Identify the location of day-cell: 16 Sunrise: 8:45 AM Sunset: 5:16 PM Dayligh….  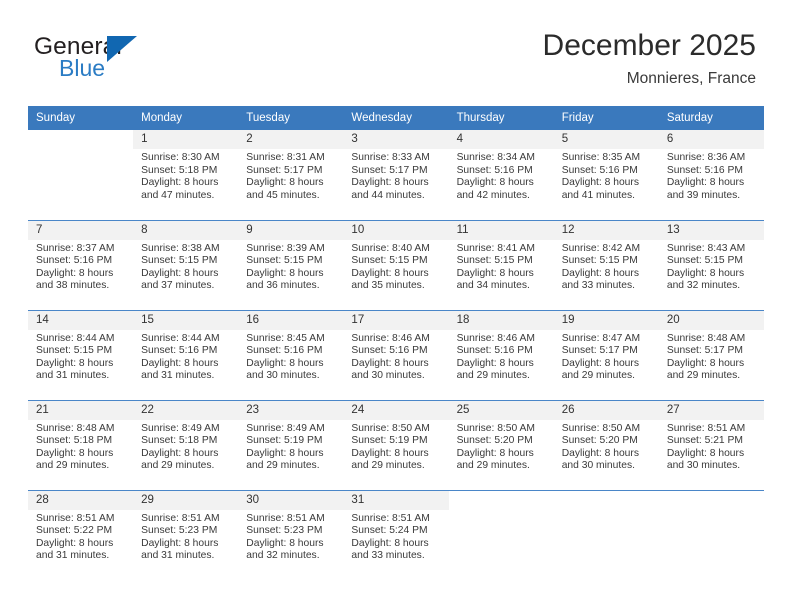
(291, 354).